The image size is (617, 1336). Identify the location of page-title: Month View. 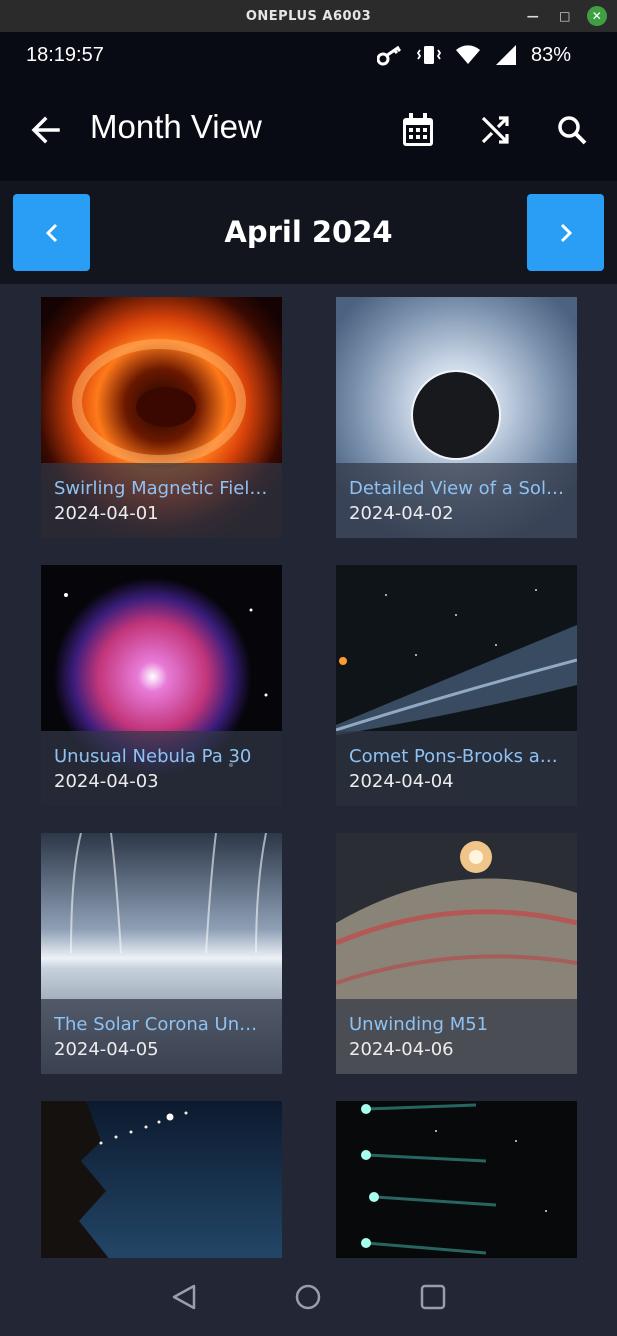
(176, 126).